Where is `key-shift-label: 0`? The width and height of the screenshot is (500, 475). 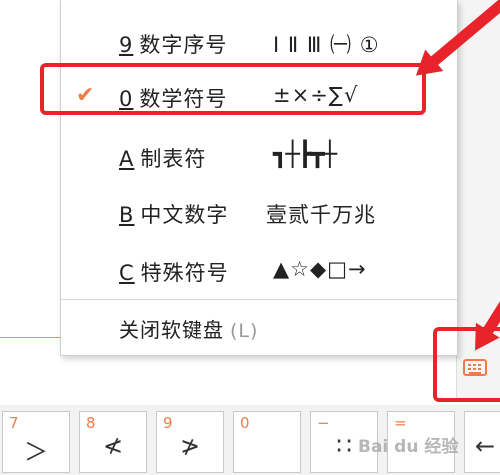
key-shift-label: 0 is located at coordinates (245, 423).